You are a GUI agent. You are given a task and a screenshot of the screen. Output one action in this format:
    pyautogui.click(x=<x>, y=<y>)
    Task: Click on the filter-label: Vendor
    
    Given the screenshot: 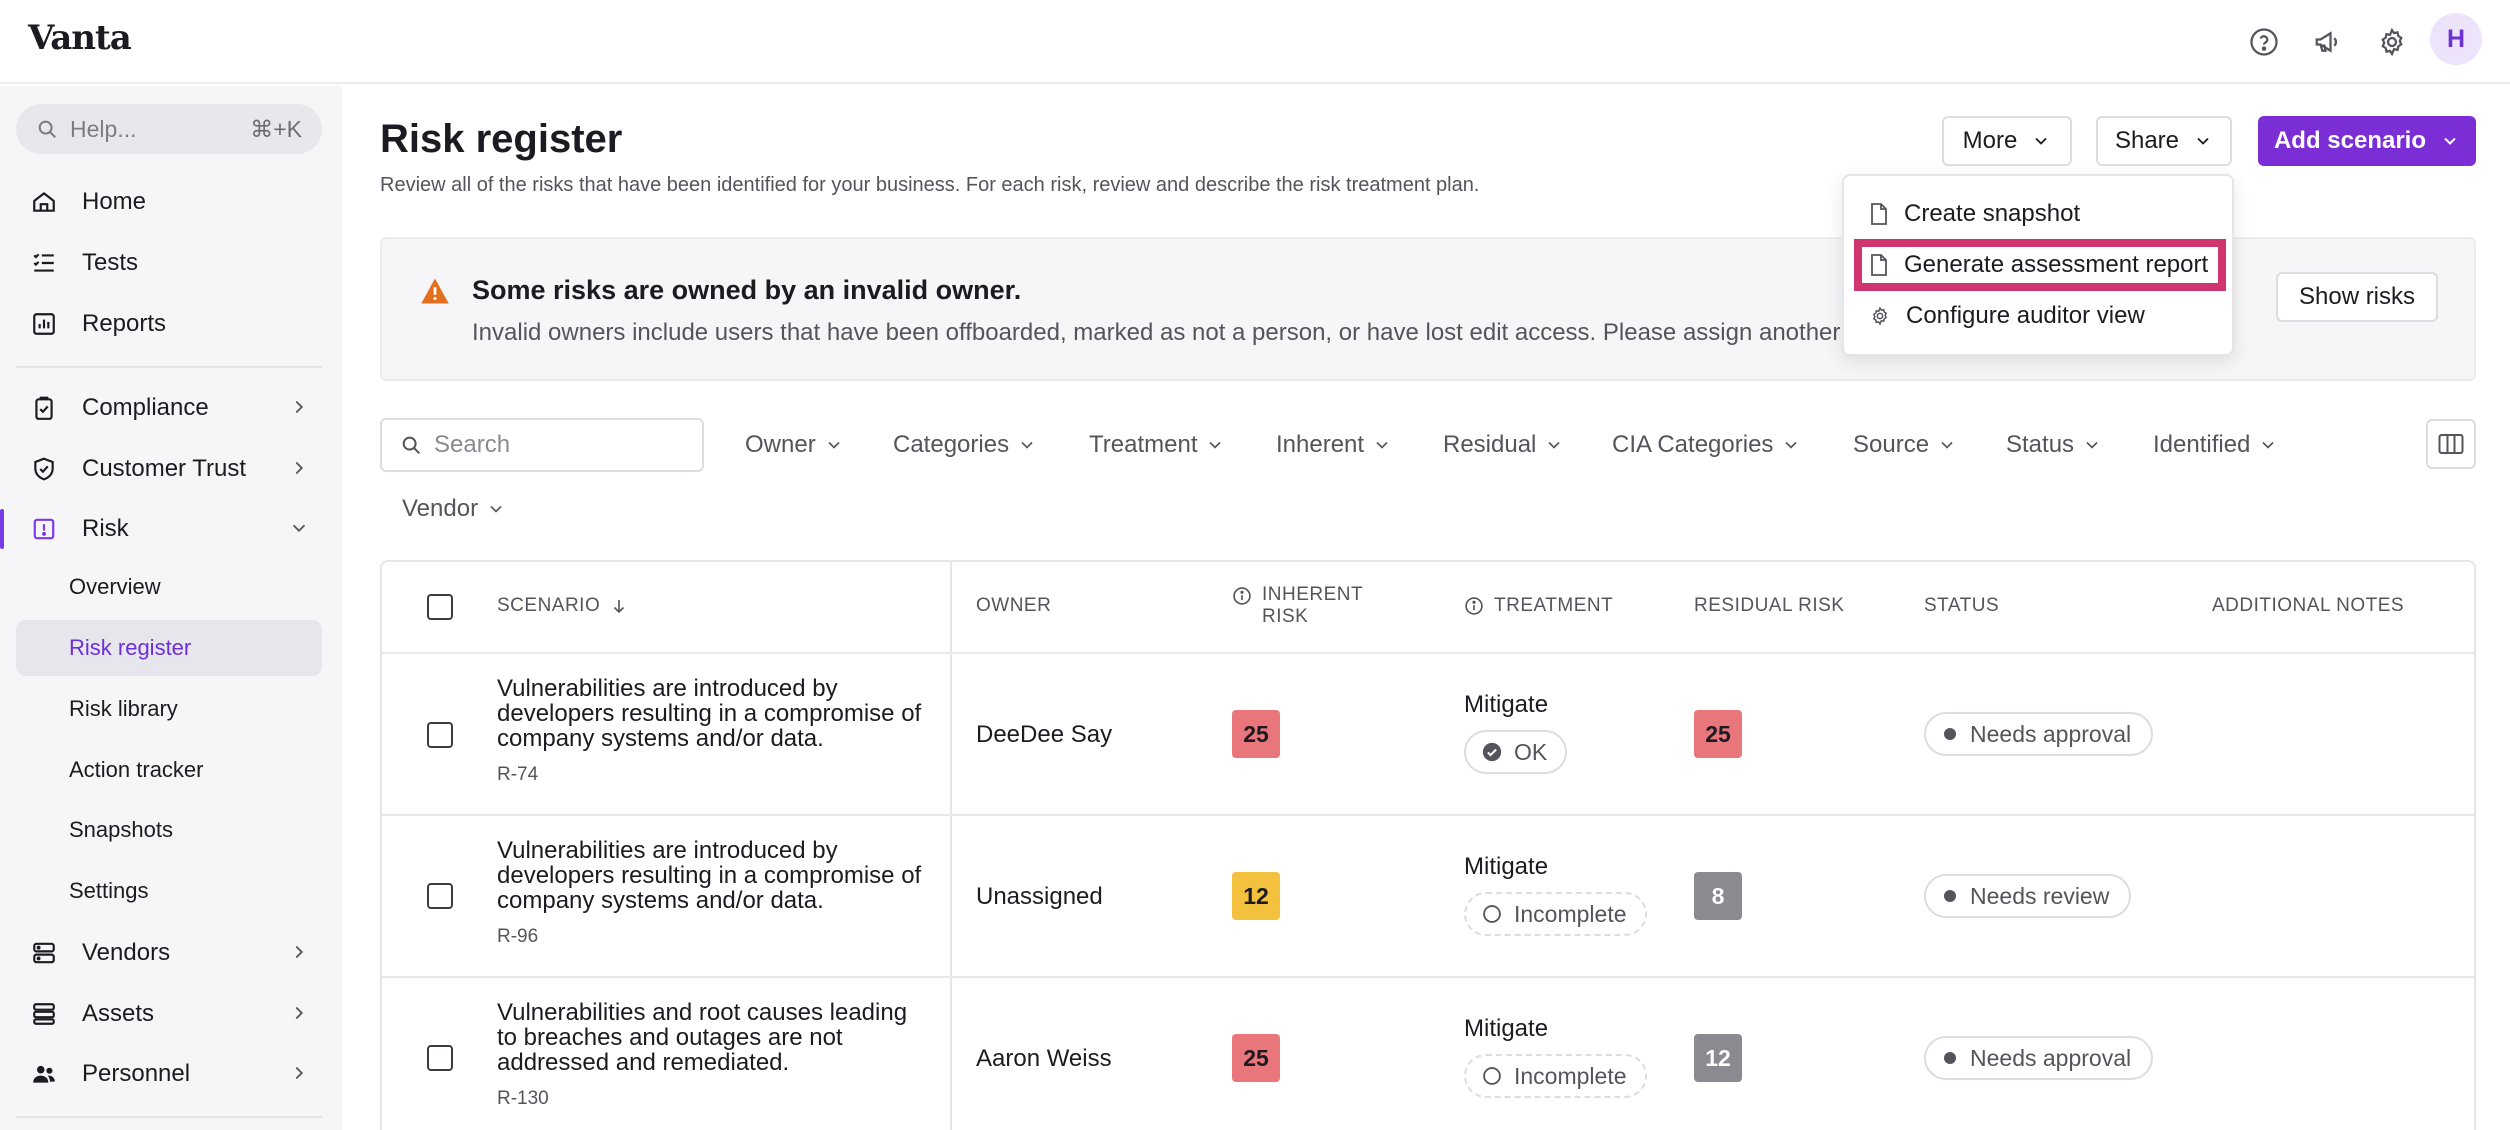 What is the action you would take?
    pyautogui.click(x=440, y=508)
    